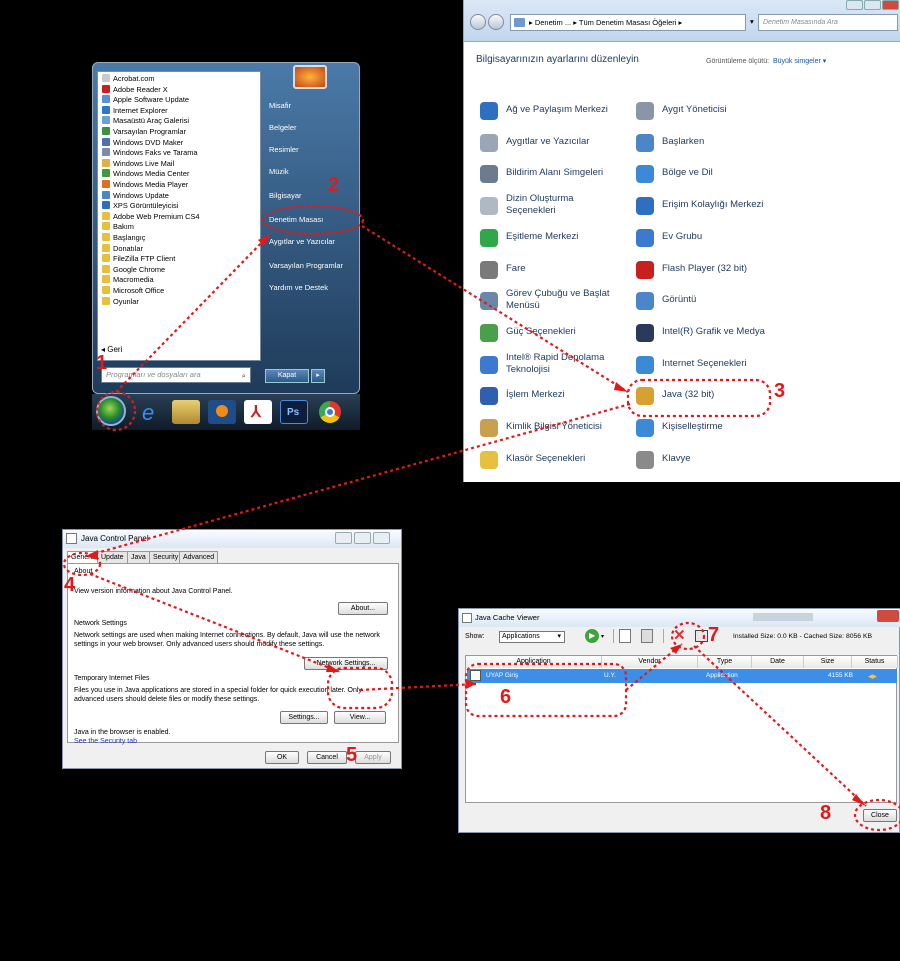 This screenshot has width=900, height=961. I want to click on program-list-item: Donatılar, so click(122, 249).